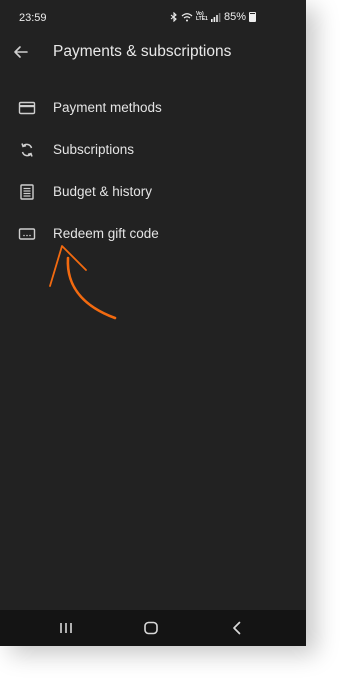  Describe the element at coordinates (187, 17) in the screenshot. I see `wifi-icon` at that location.